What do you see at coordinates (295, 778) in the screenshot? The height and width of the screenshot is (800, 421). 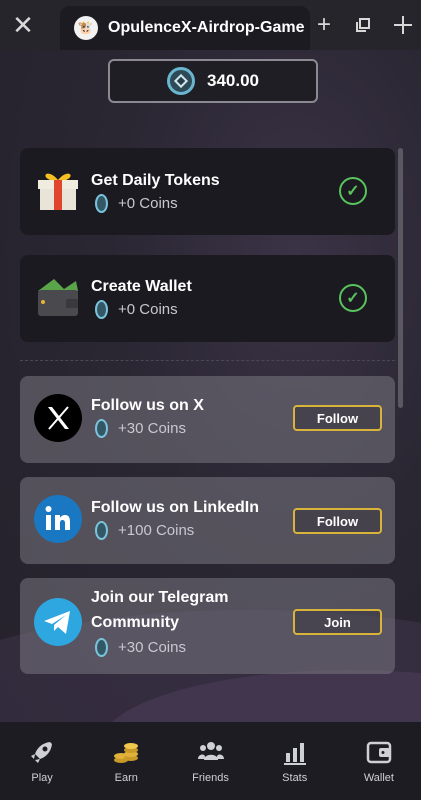 I see `nav-label: Stats` at bounding box center [295, 778].